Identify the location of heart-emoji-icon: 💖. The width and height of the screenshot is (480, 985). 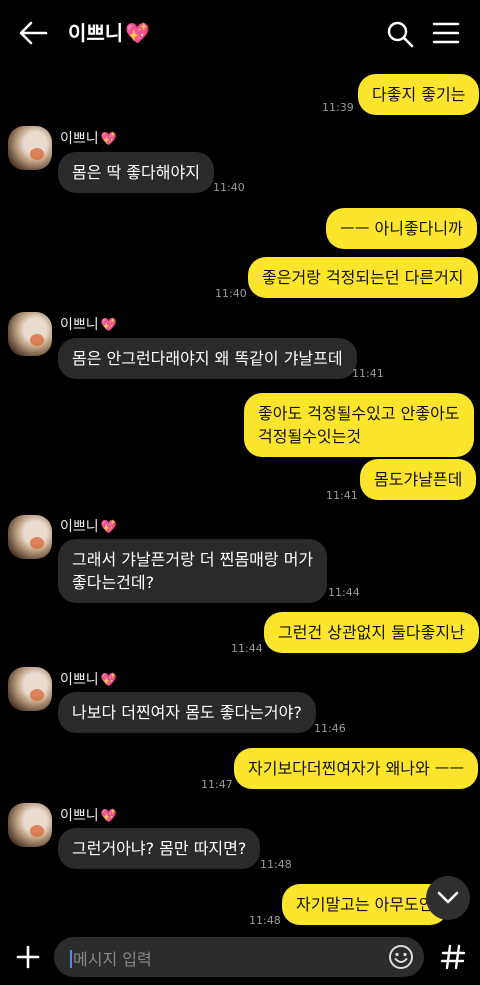
(138, 33).